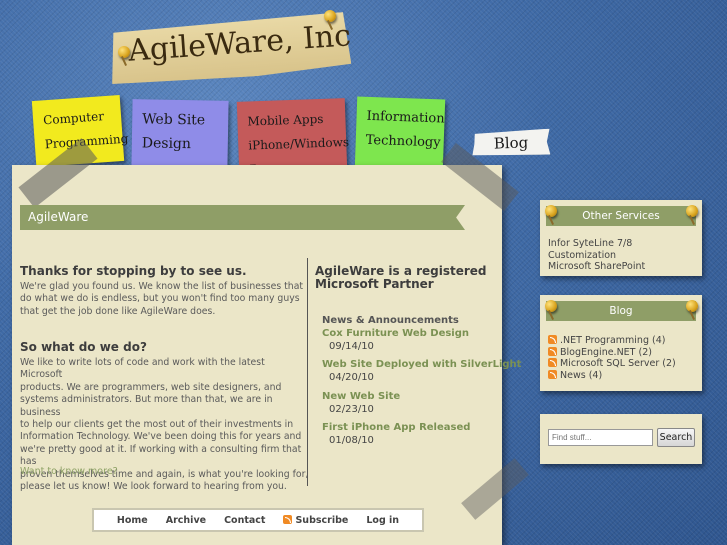 The width and height of the screenshot is (727, 545). I want to click on footer-link-subscribe: Subscribe, so click(316, 520).